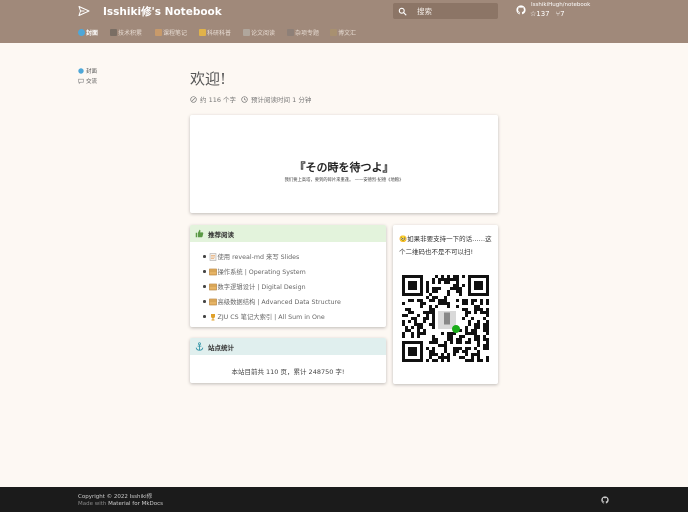  I want to click on list-item: 操作系统 | Operating System, so click(294, 271).